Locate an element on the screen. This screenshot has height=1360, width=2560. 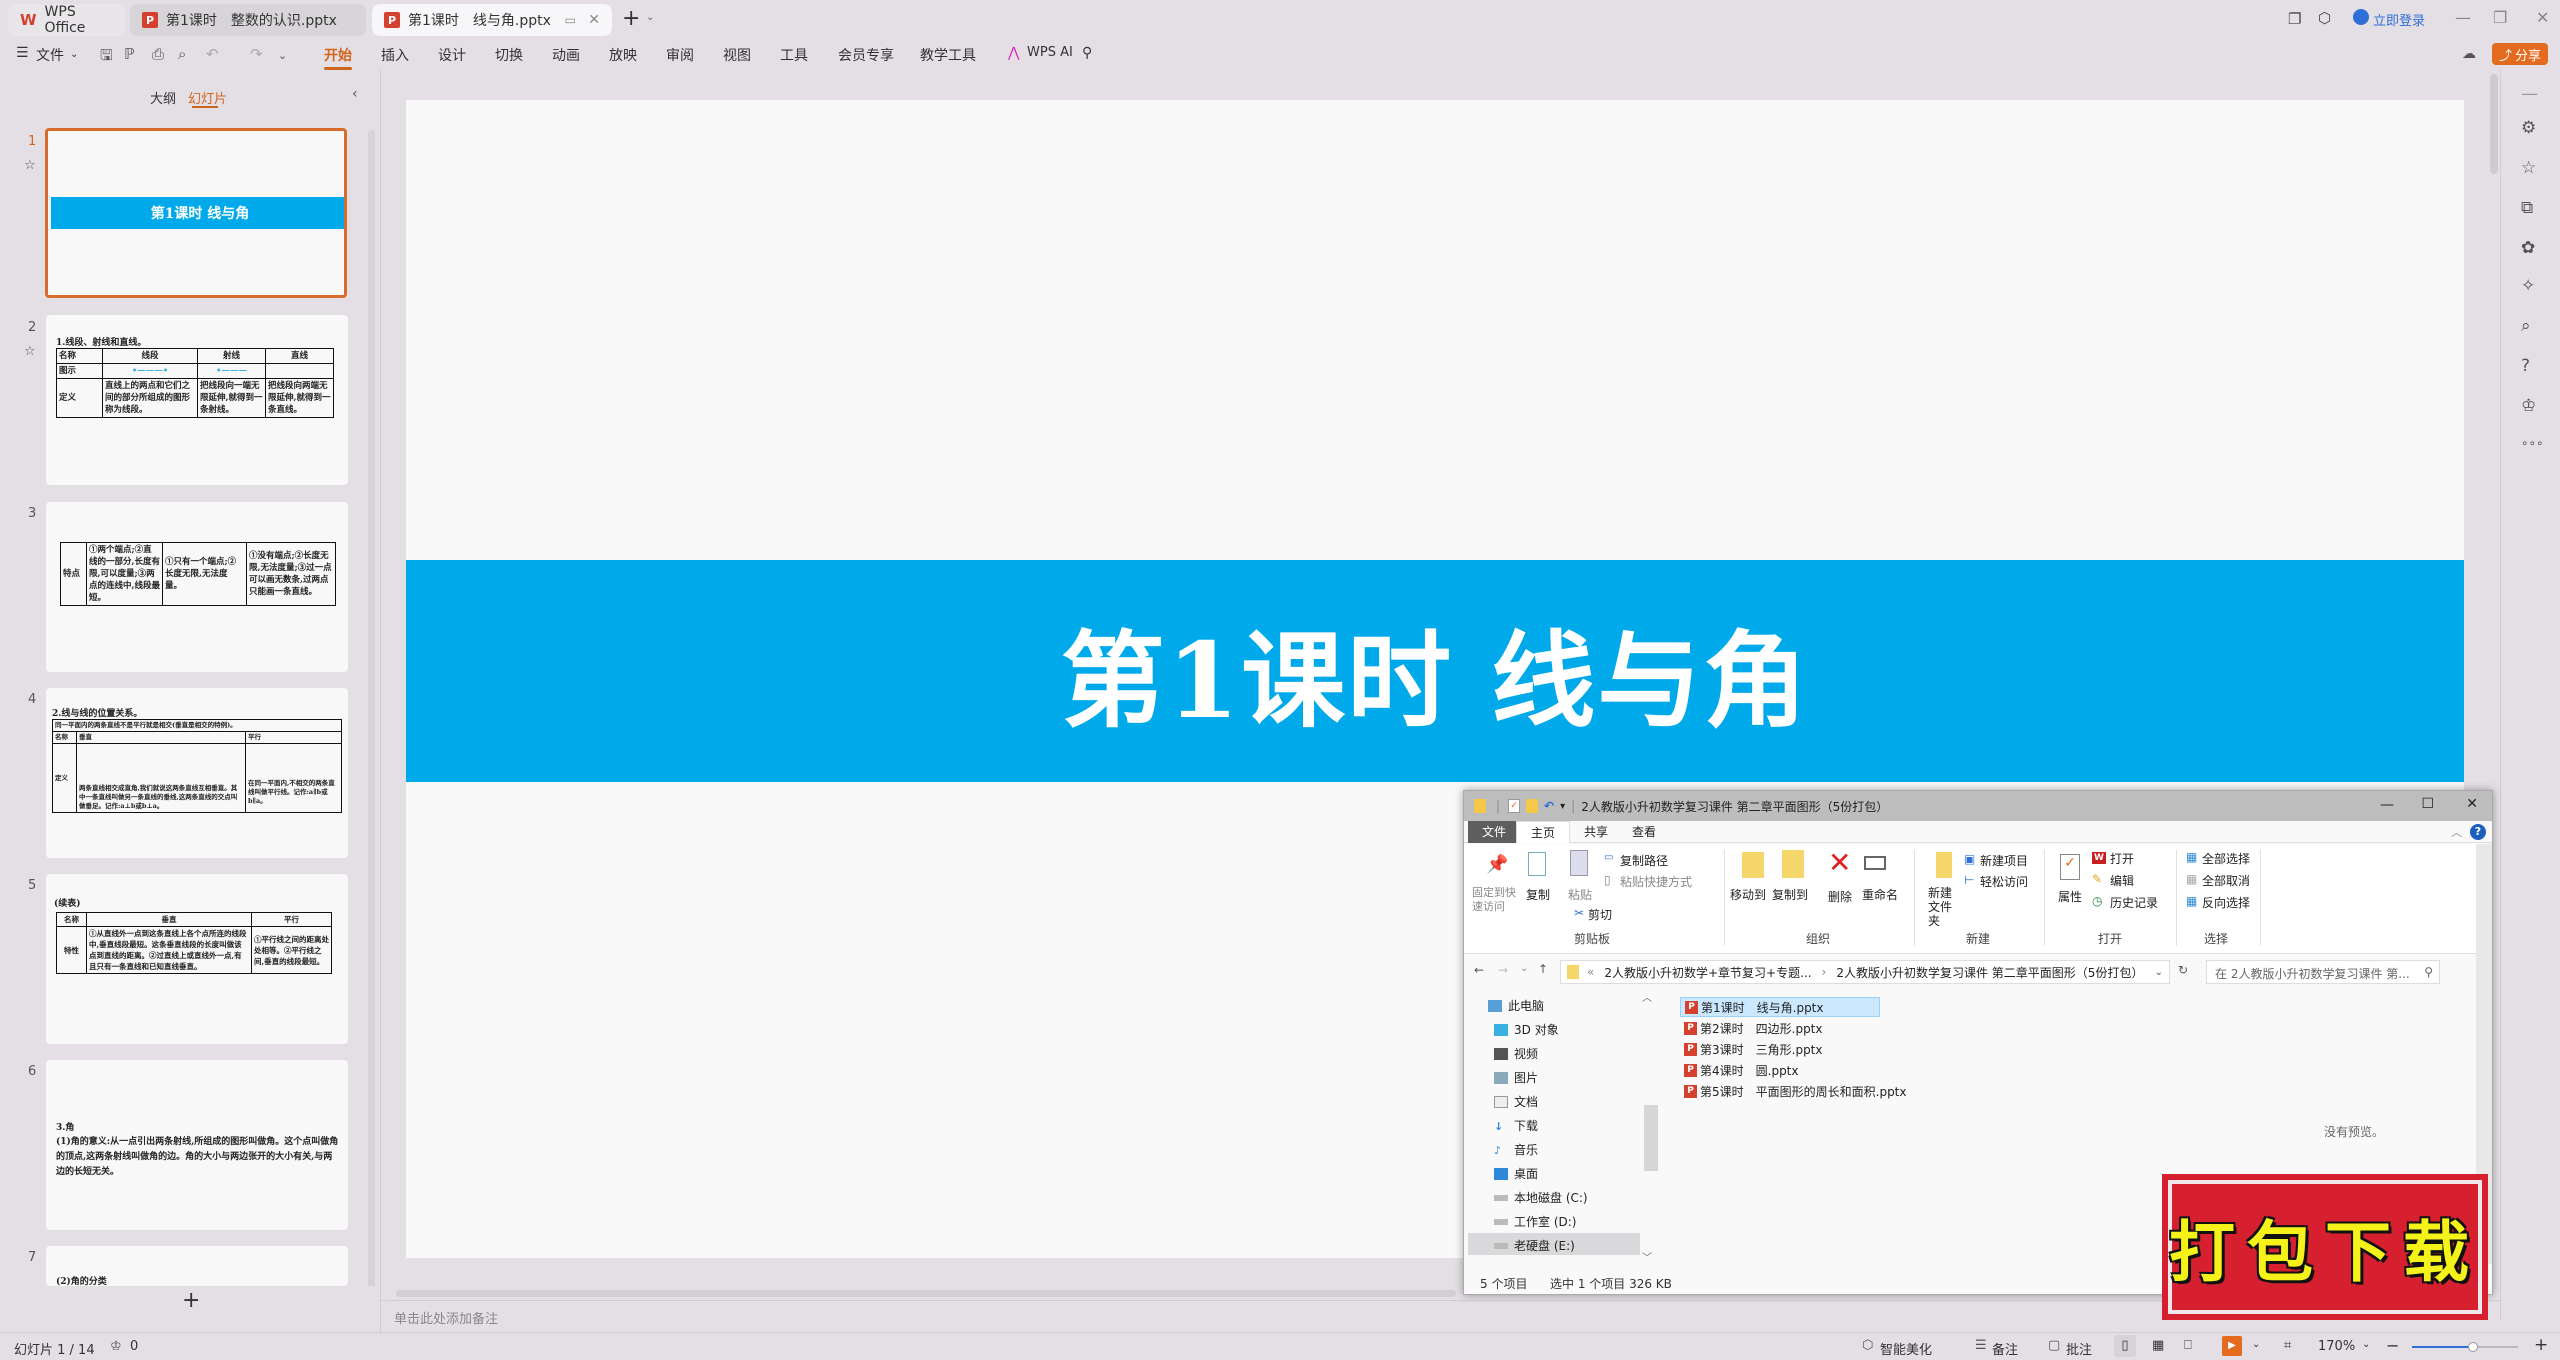
close-window-icon: ✕ is located at coordinates (2542, 17).